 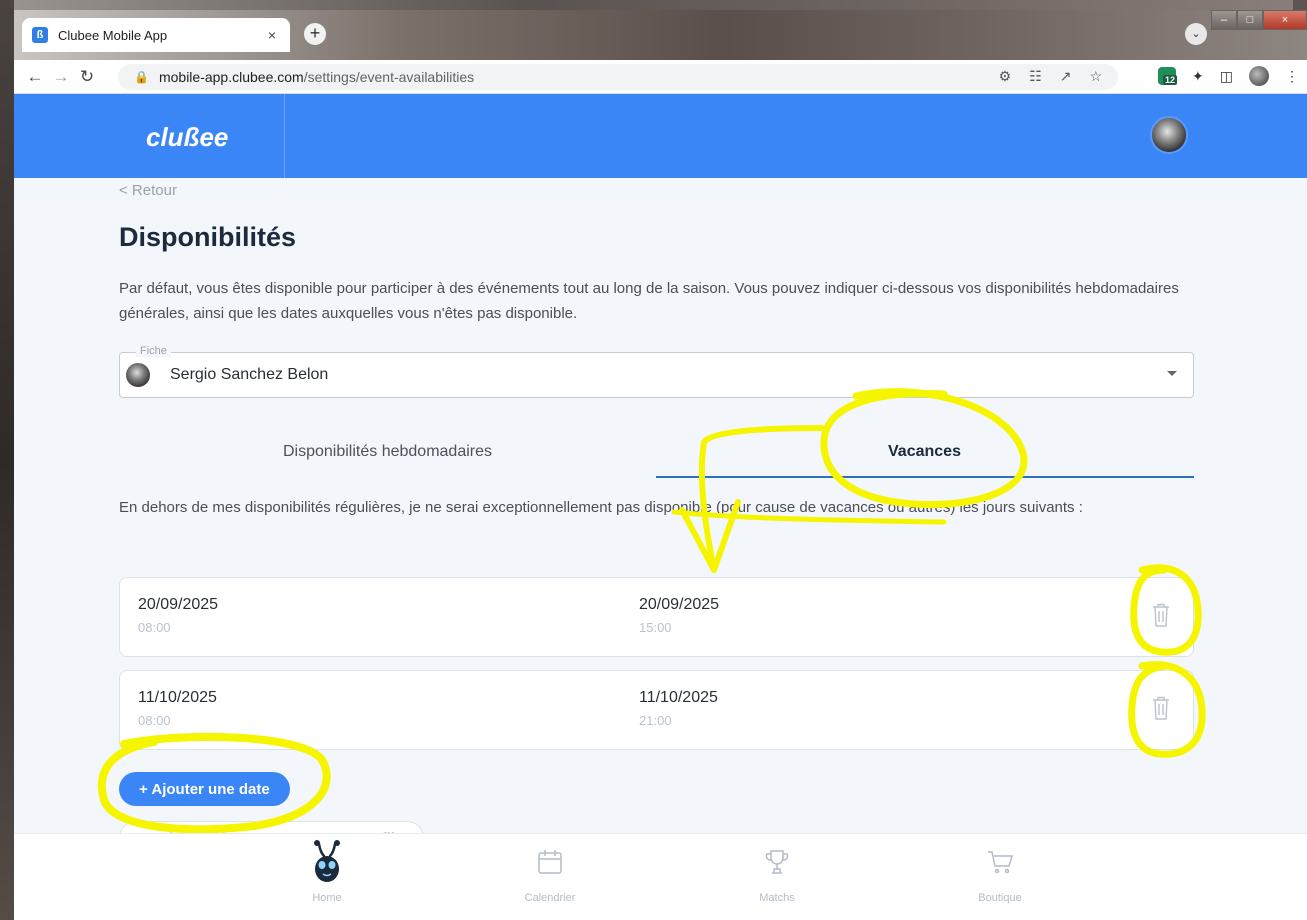 What do you see at coordinates (1035, 76) in the screenshot?
I see `translate-icon: ☷` at bounding box center [1035, 76].